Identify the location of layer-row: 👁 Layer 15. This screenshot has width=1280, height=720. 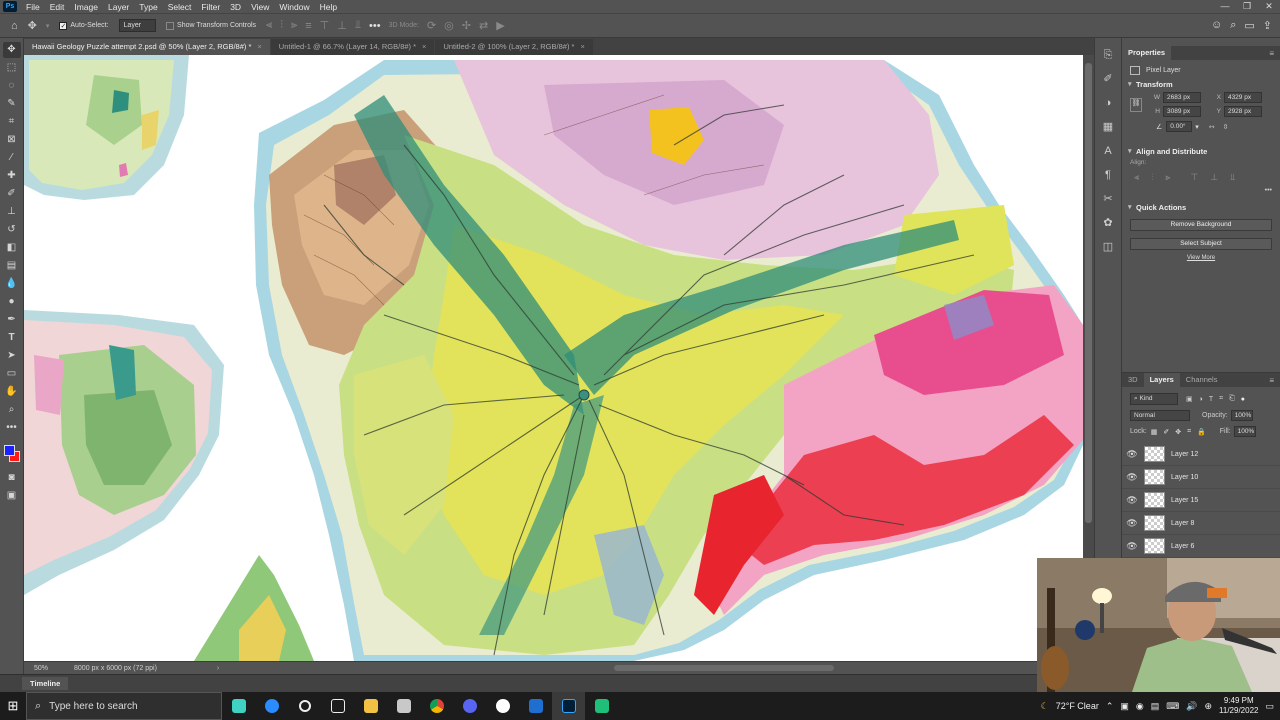
(1201, 500).